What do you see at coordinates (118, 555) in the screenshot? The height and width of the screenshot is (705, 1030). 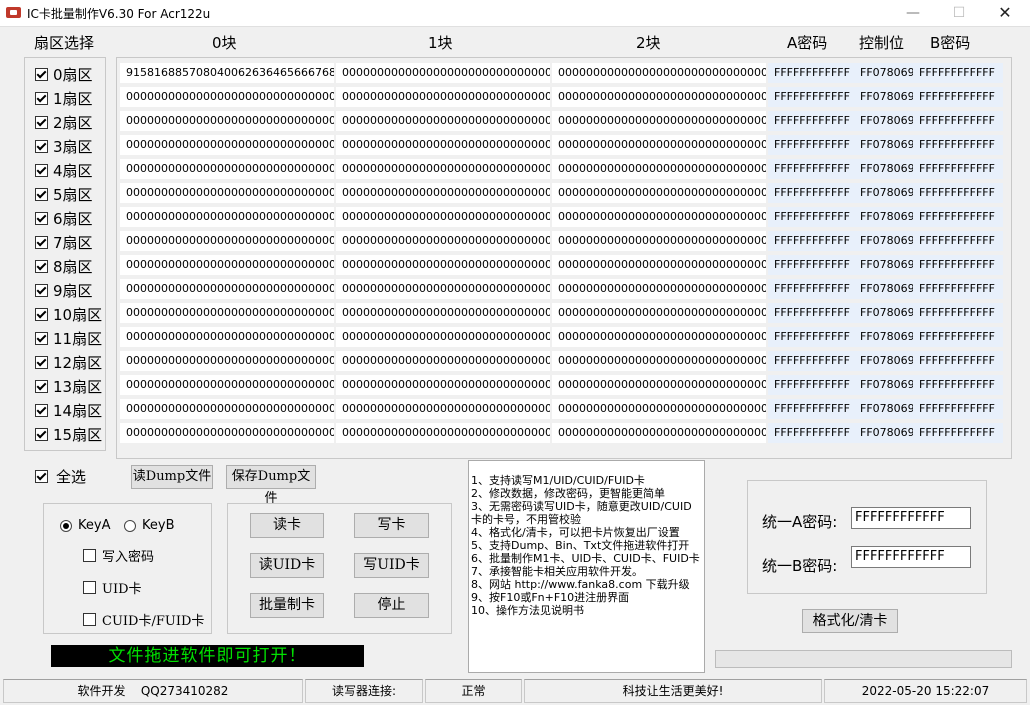 I see `write-password-checkbox: 写入密码` at bounding box center [118, 555].